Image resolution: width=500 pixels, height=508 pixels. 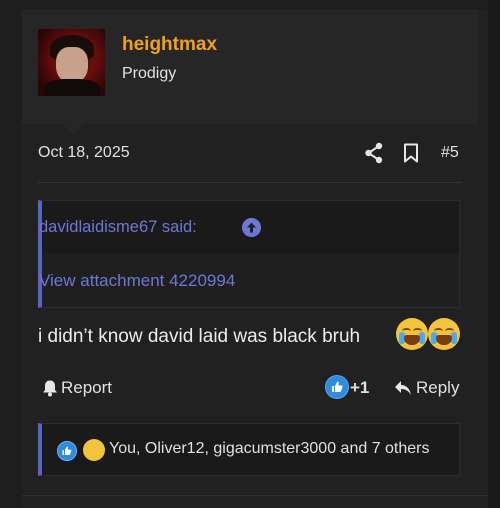 I want to click on bell-icon, so click(x=50, y=388).